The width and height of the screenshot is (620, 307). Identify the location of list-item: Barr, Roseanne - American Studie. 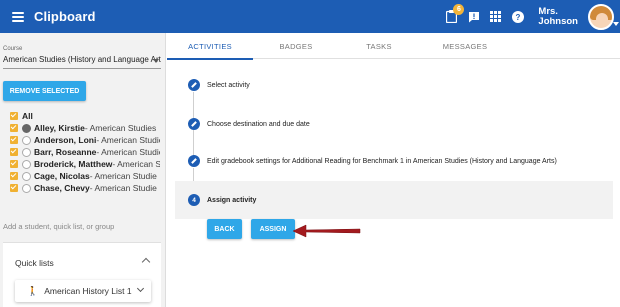
(85, 152).